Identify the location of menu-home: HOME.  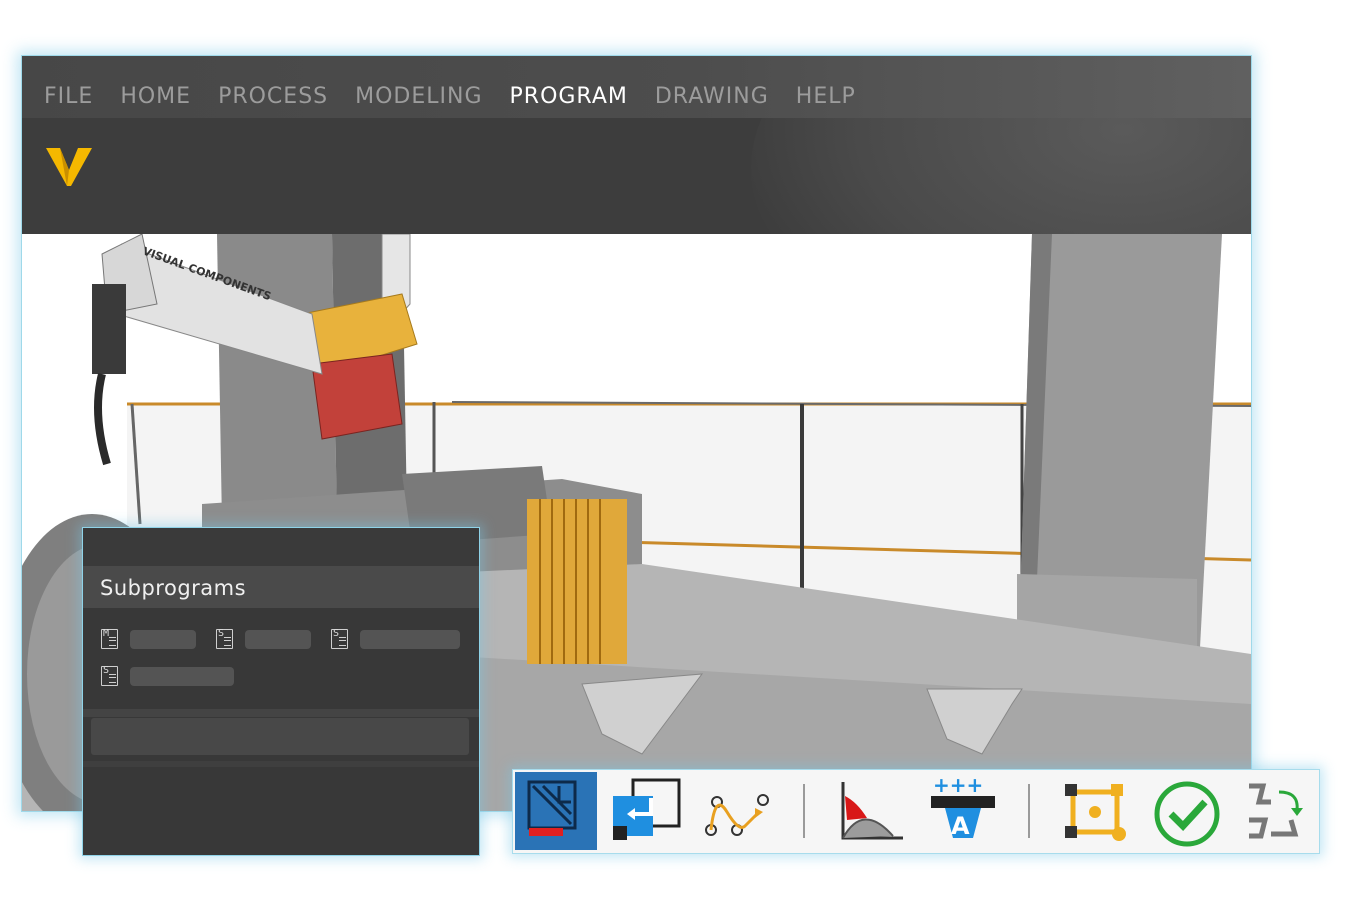
(155, 96).